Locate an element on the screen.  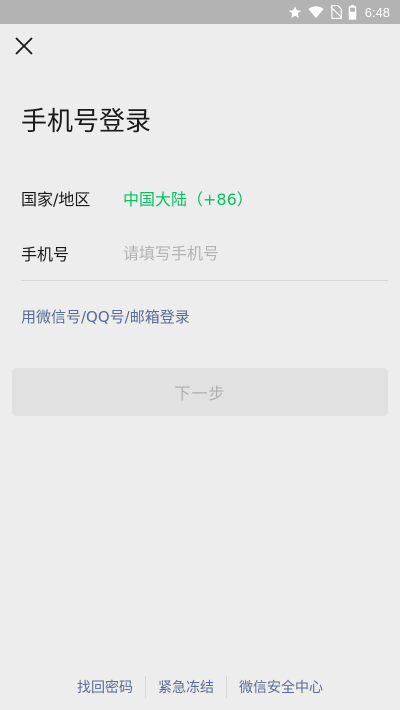
footer-link-emergency-freeze: 紧急冻结 is located at coordinates (186, 687).